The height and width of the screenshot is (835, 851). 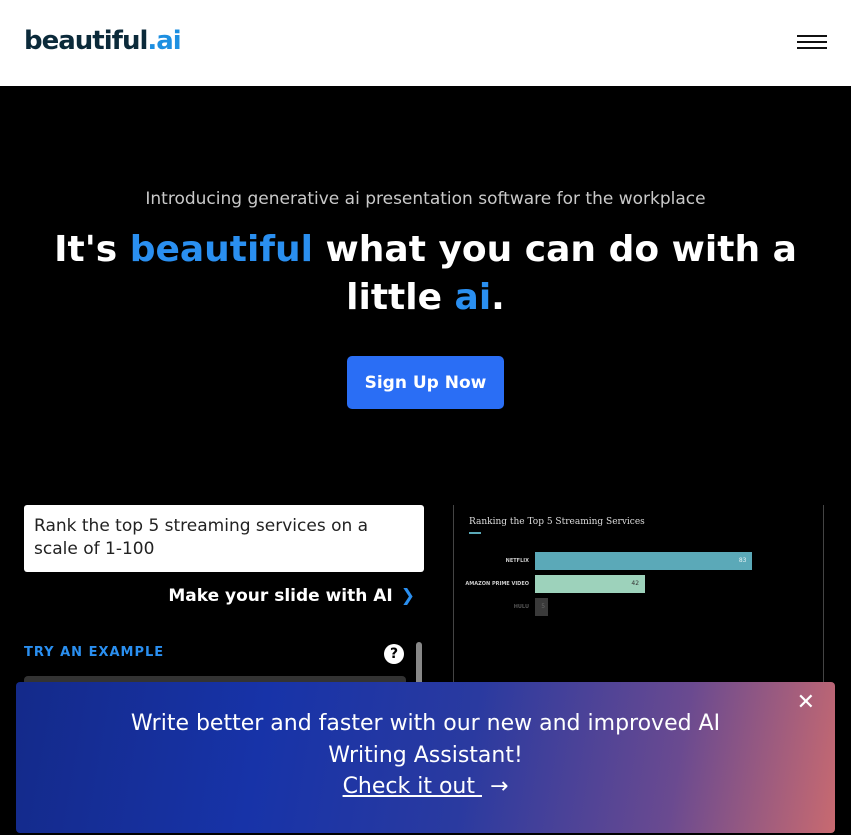 What do you see at coordinates (291, 596) in the screenshot?
I see `make-slide-button: Make your slide with AI ❯` at bounding box center [291, 596].